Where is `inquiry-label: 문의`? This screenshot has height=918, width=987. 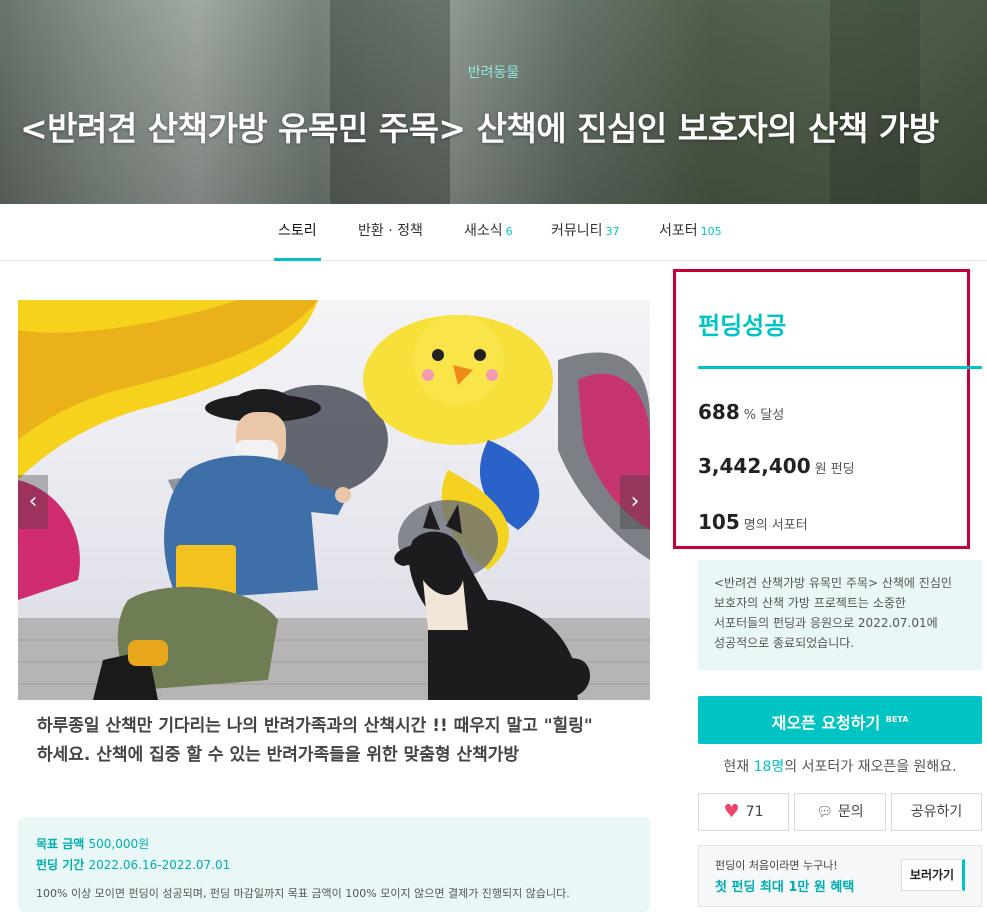 inquiry-label: 문의 is located at coordinates (850, 812).